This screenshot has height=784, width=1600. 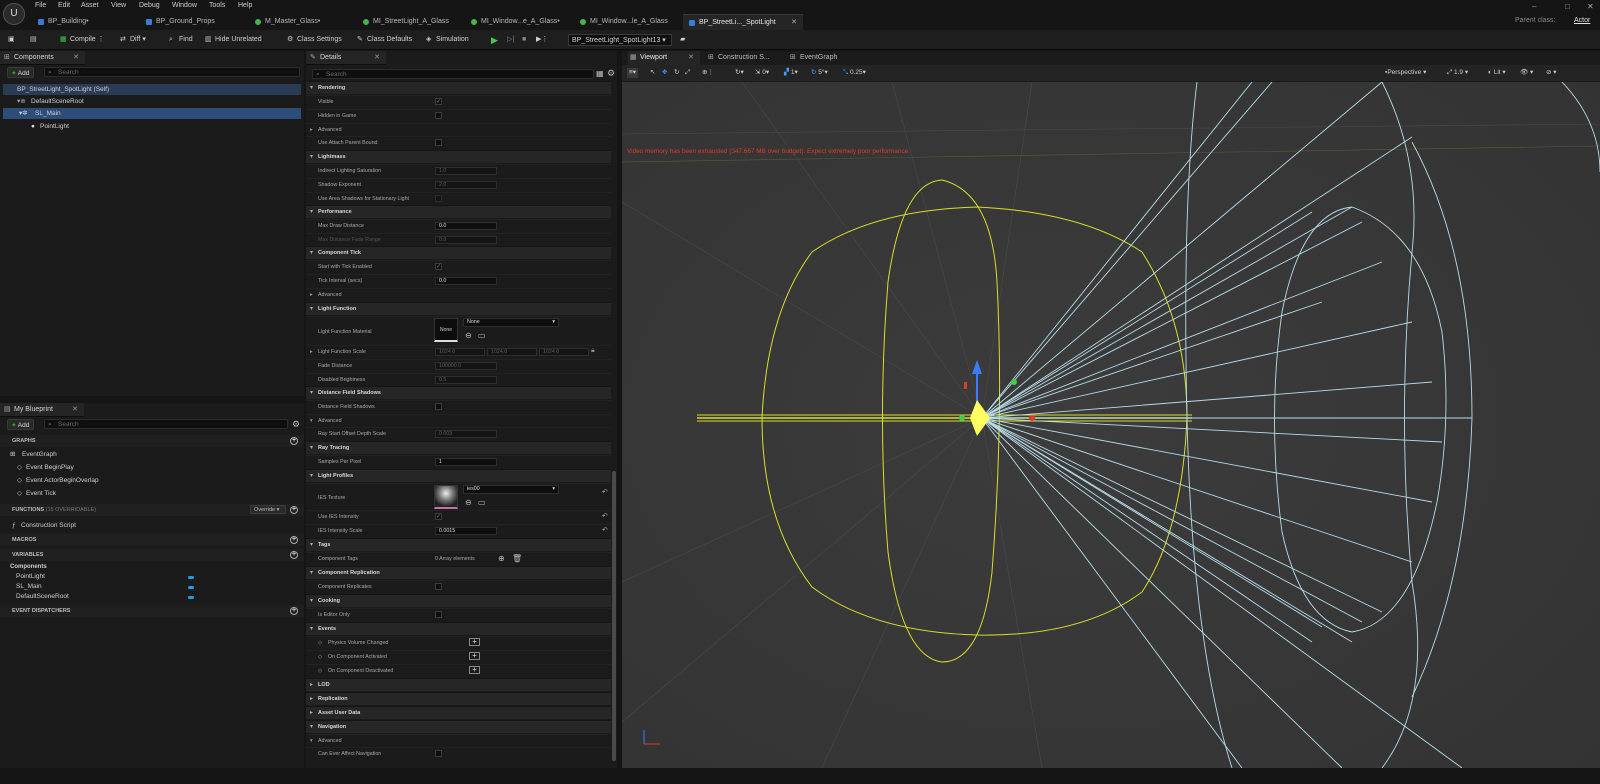 What do you see at coordinates (152, 89) in the screenshot?
I see `tree-item-self: BP_StreetLight_SpotLight (Self)` at bounding box center [152, 89].